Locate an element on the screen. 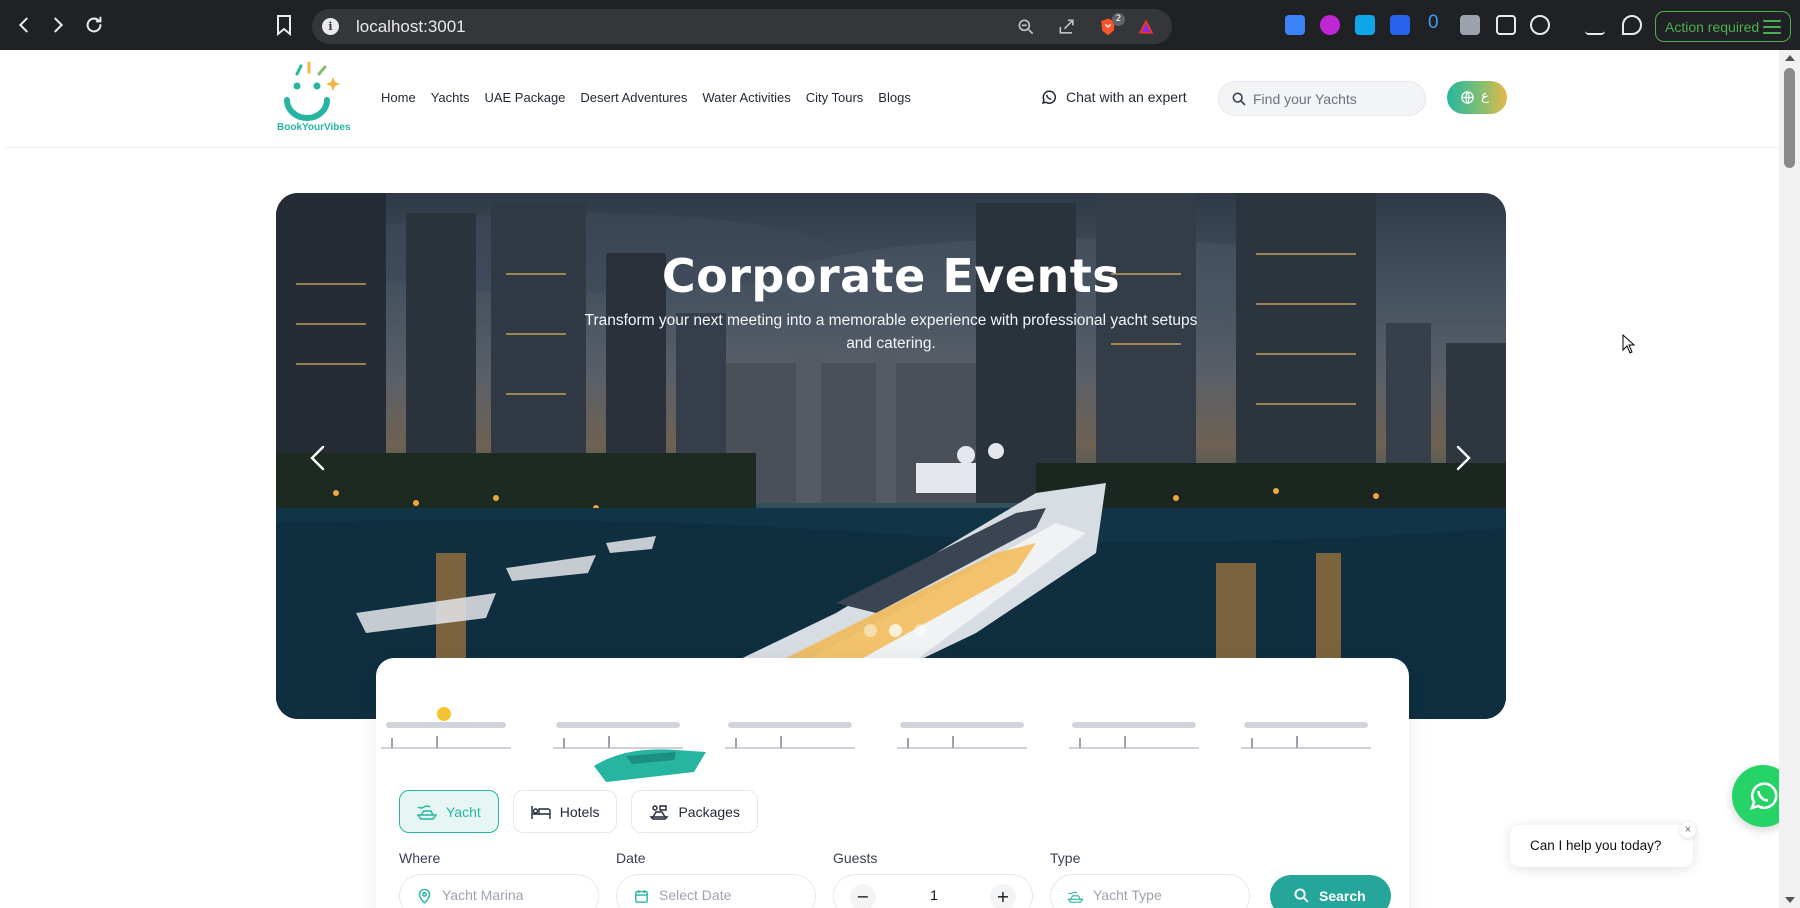 The image size is (1800, 908). chat-prompt-text: Can I help you today? is located at coordinates (1596, 845).